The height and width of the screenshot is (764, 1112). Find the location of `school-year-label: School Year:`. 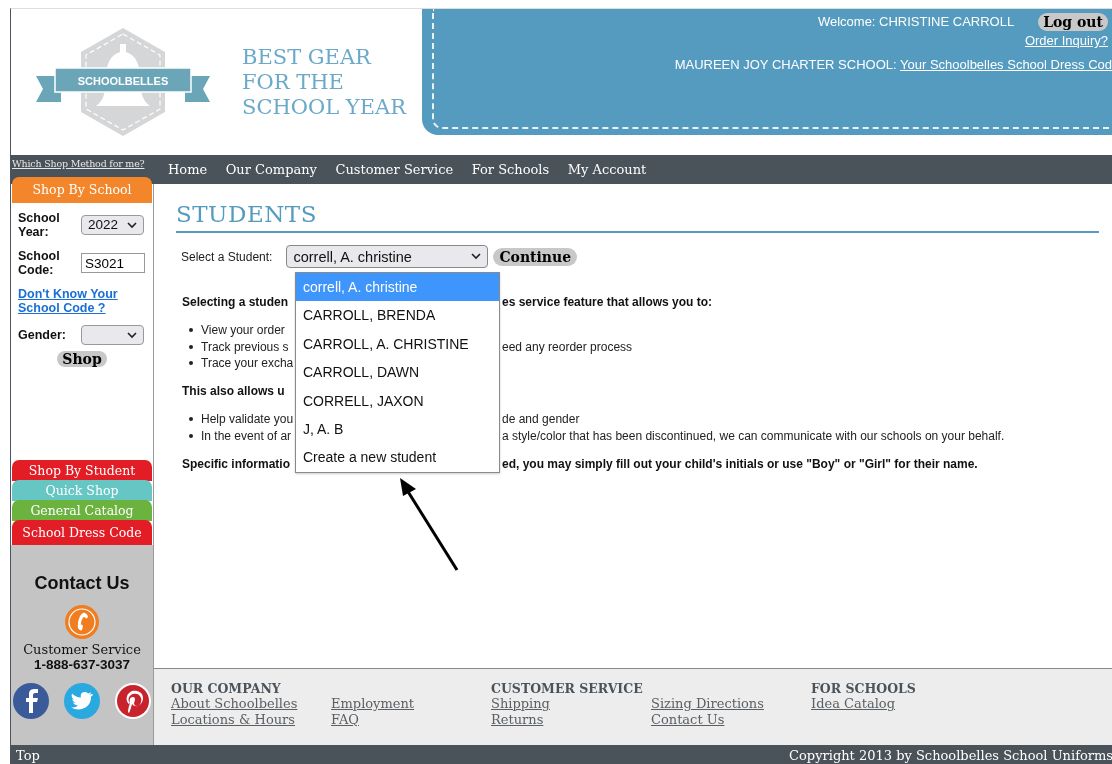

school-year-label: School Year: is located at coordinates (39, 225).